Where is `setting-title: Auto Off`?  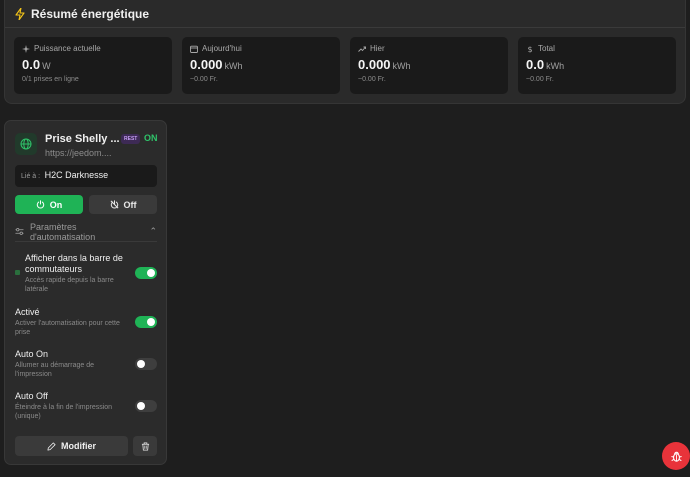
setting-title: Auto Off is located at coordinates (31, 396).